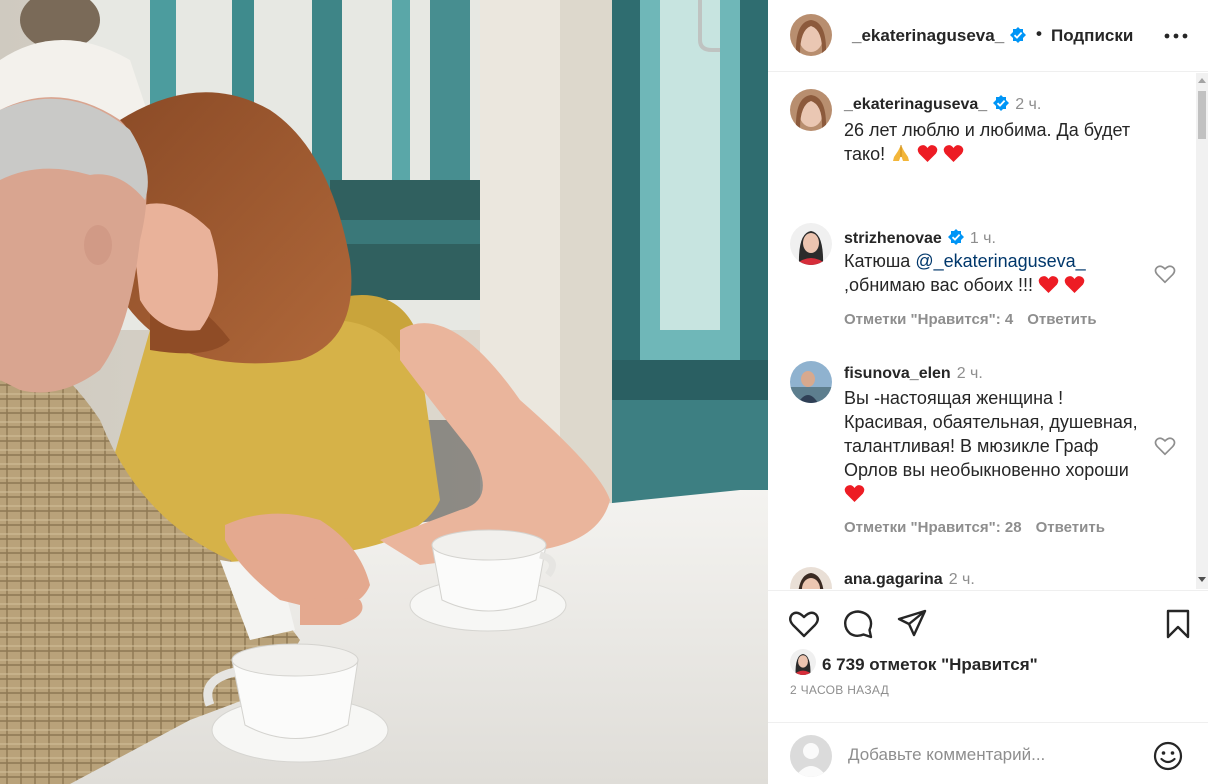 The image size is (1208, 784). What do you see at coordinates (1178, 624) in the screenshot?
I see `bookmark-icon` at bounding box center [1178, 624].